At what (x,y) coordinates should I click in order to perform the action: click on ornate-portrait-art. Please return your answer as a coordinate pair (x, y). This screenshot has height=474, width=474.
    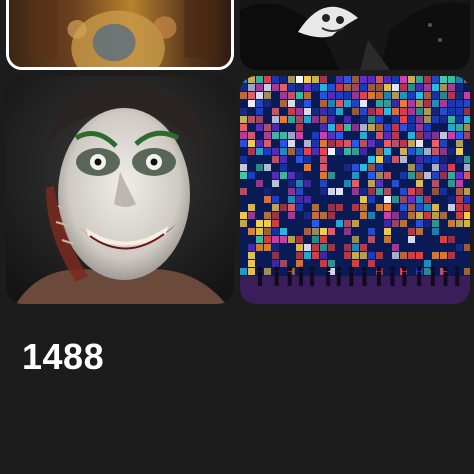
    Looking at the image, I should click on (120, 33).